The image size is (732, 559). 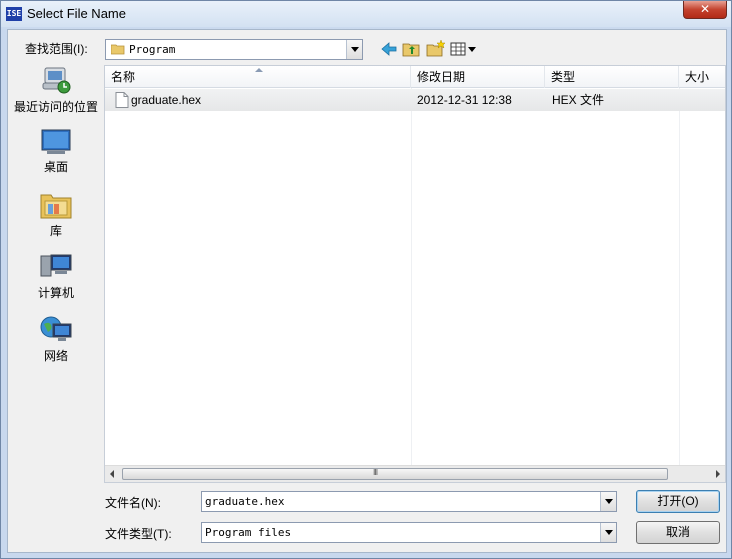 I want to click on up-folder-icon, so click(x=412, y=49).